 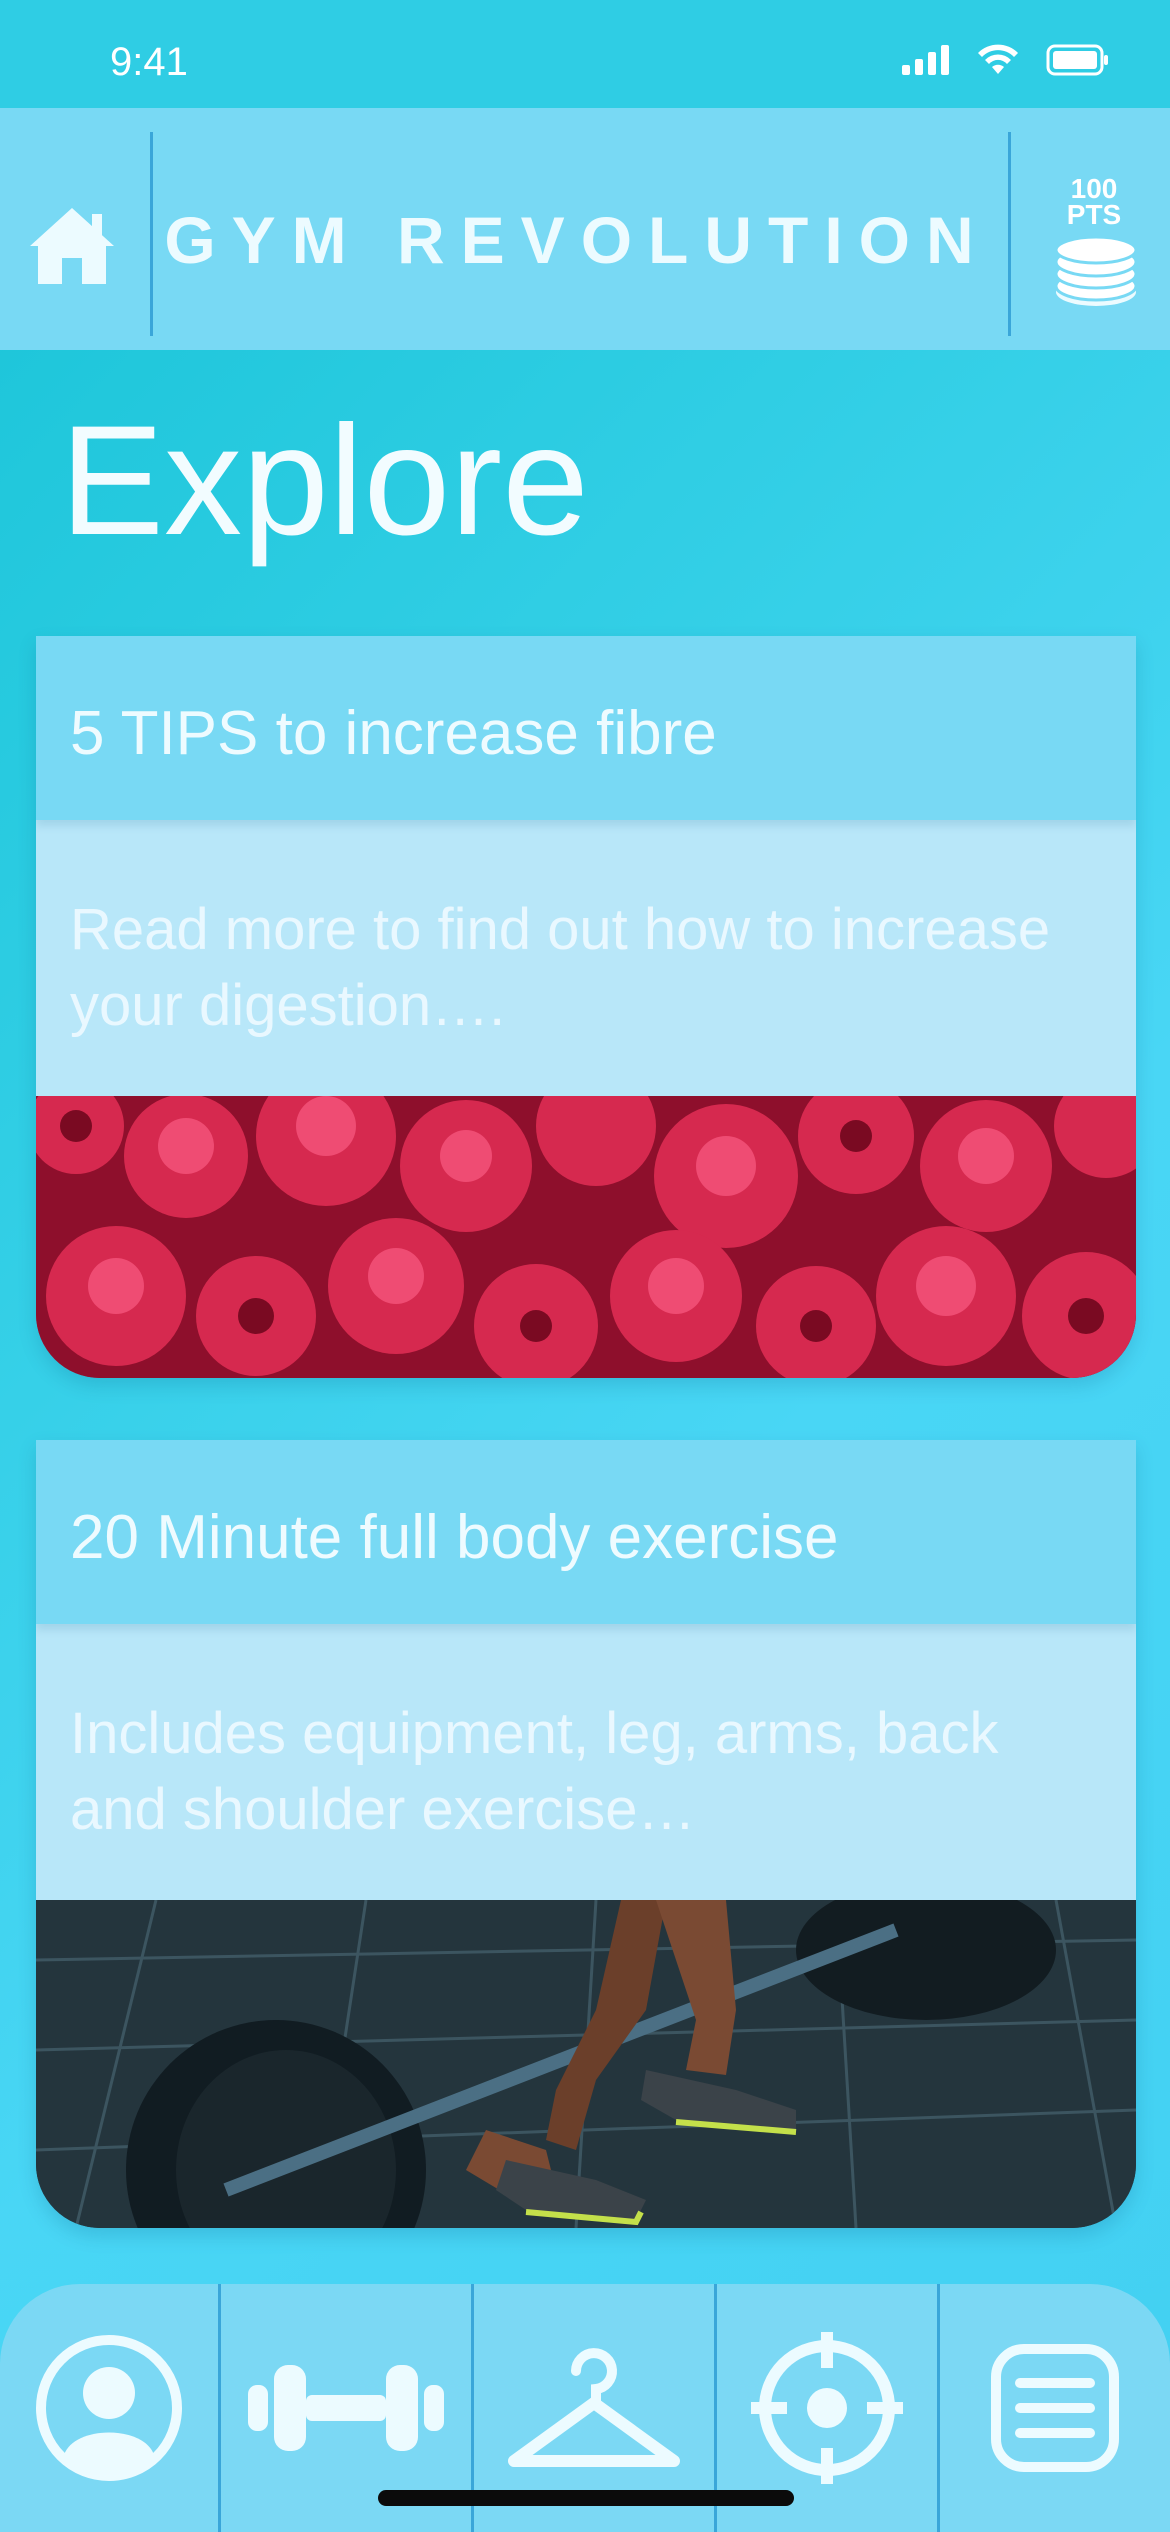 I want to click on status-icons, so click(x=1006, y=60).